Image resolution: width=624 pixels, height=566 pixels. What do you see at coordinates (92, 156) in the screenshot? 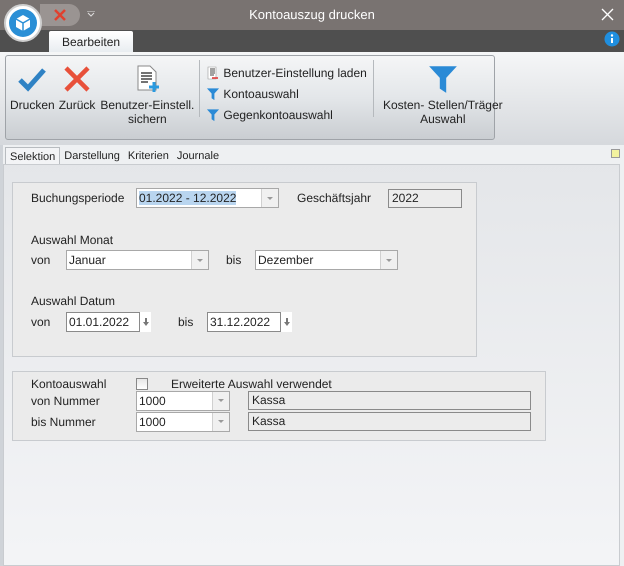
I see `page-tab: Darstellung` at bounding box center [92, 156].